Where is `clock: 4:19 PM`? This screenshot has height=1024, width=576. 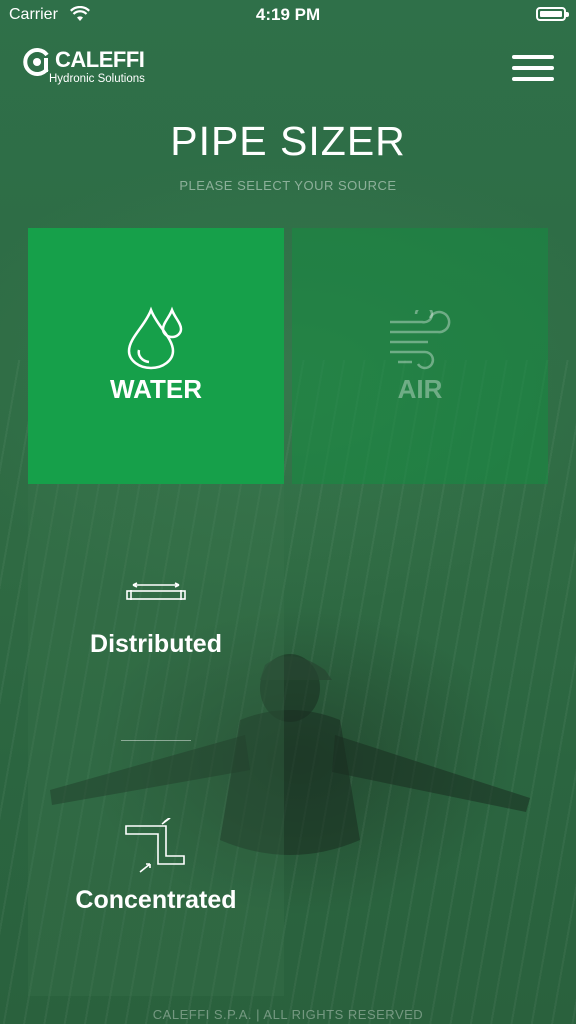 clock: 4:19 PM is located at coordinates (288, 14).